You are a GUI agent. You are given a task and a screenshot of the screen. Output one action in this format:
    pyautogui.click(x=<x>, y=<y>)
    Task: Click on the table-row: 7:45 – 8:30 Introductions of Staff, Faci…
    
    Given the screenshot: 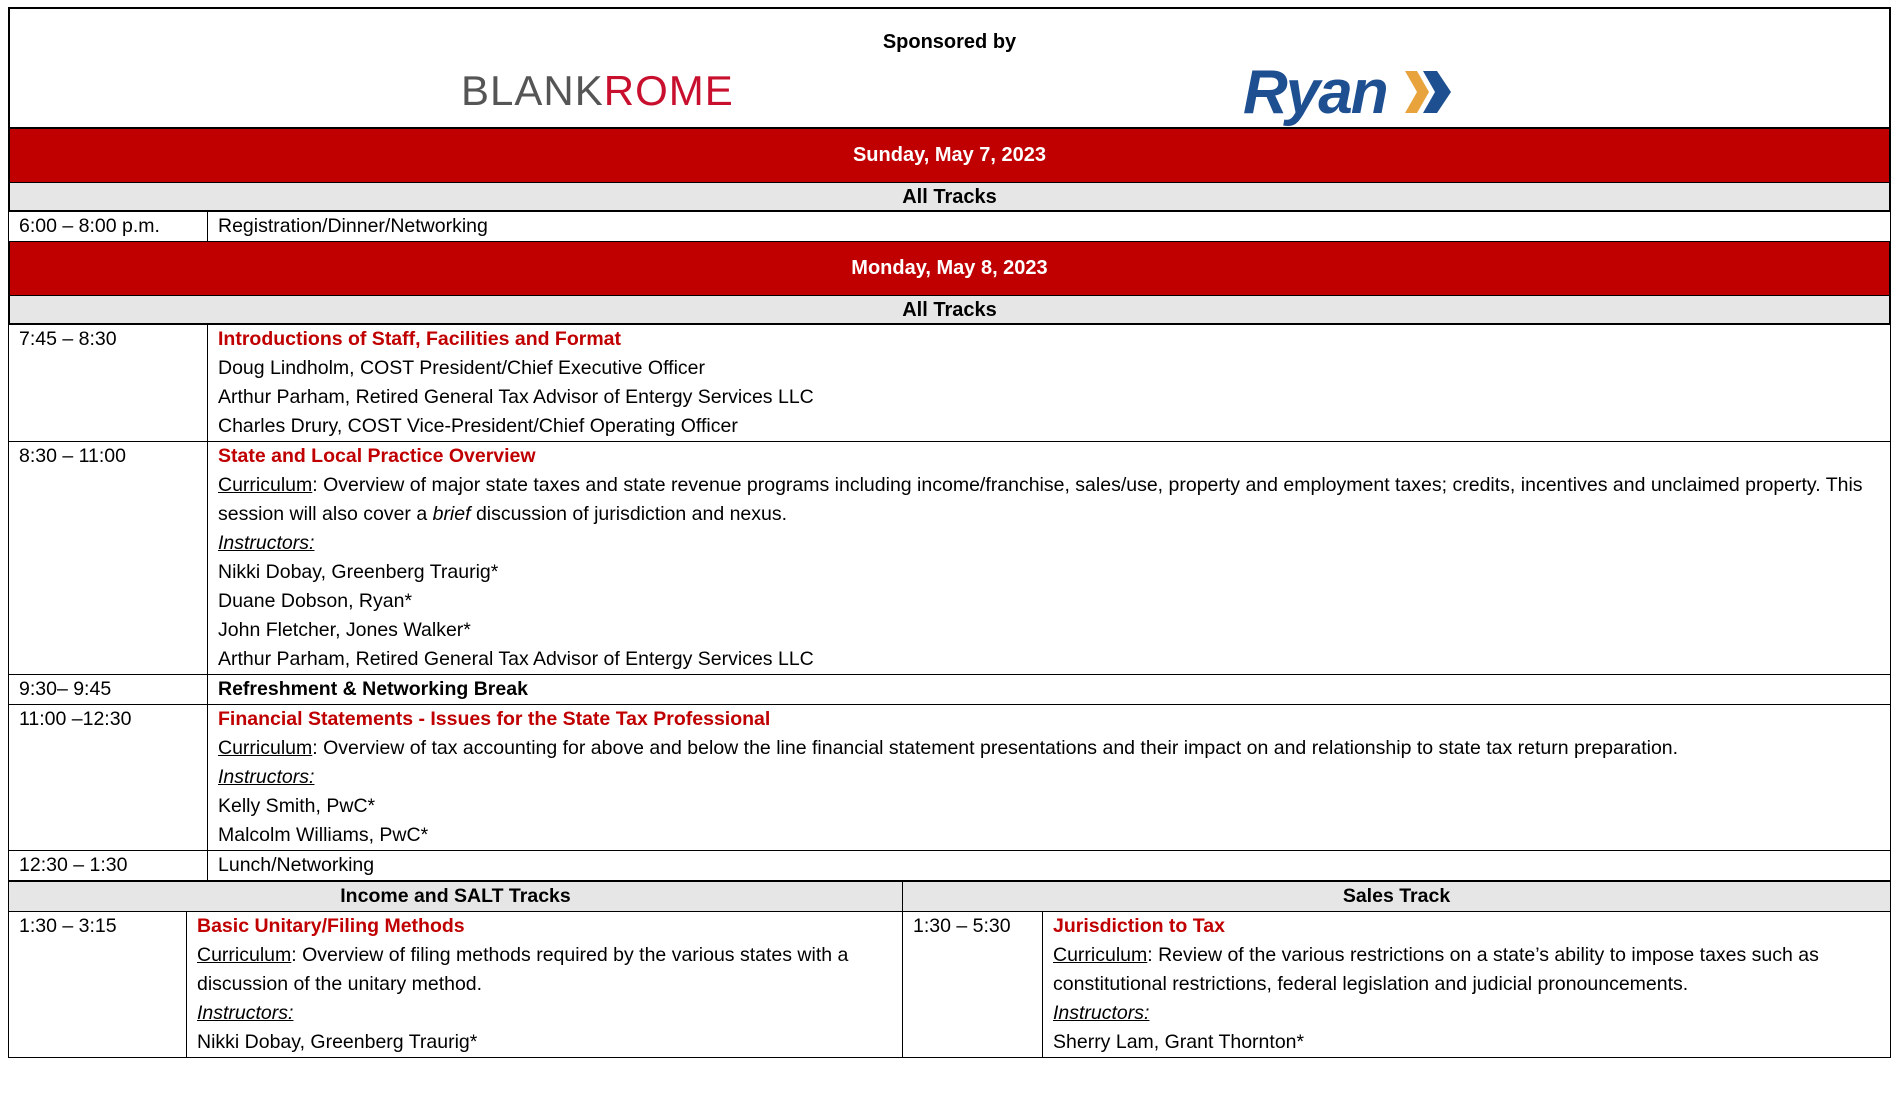 What is the action you would take?
    pyautogui.click(x=949, y=383)
    